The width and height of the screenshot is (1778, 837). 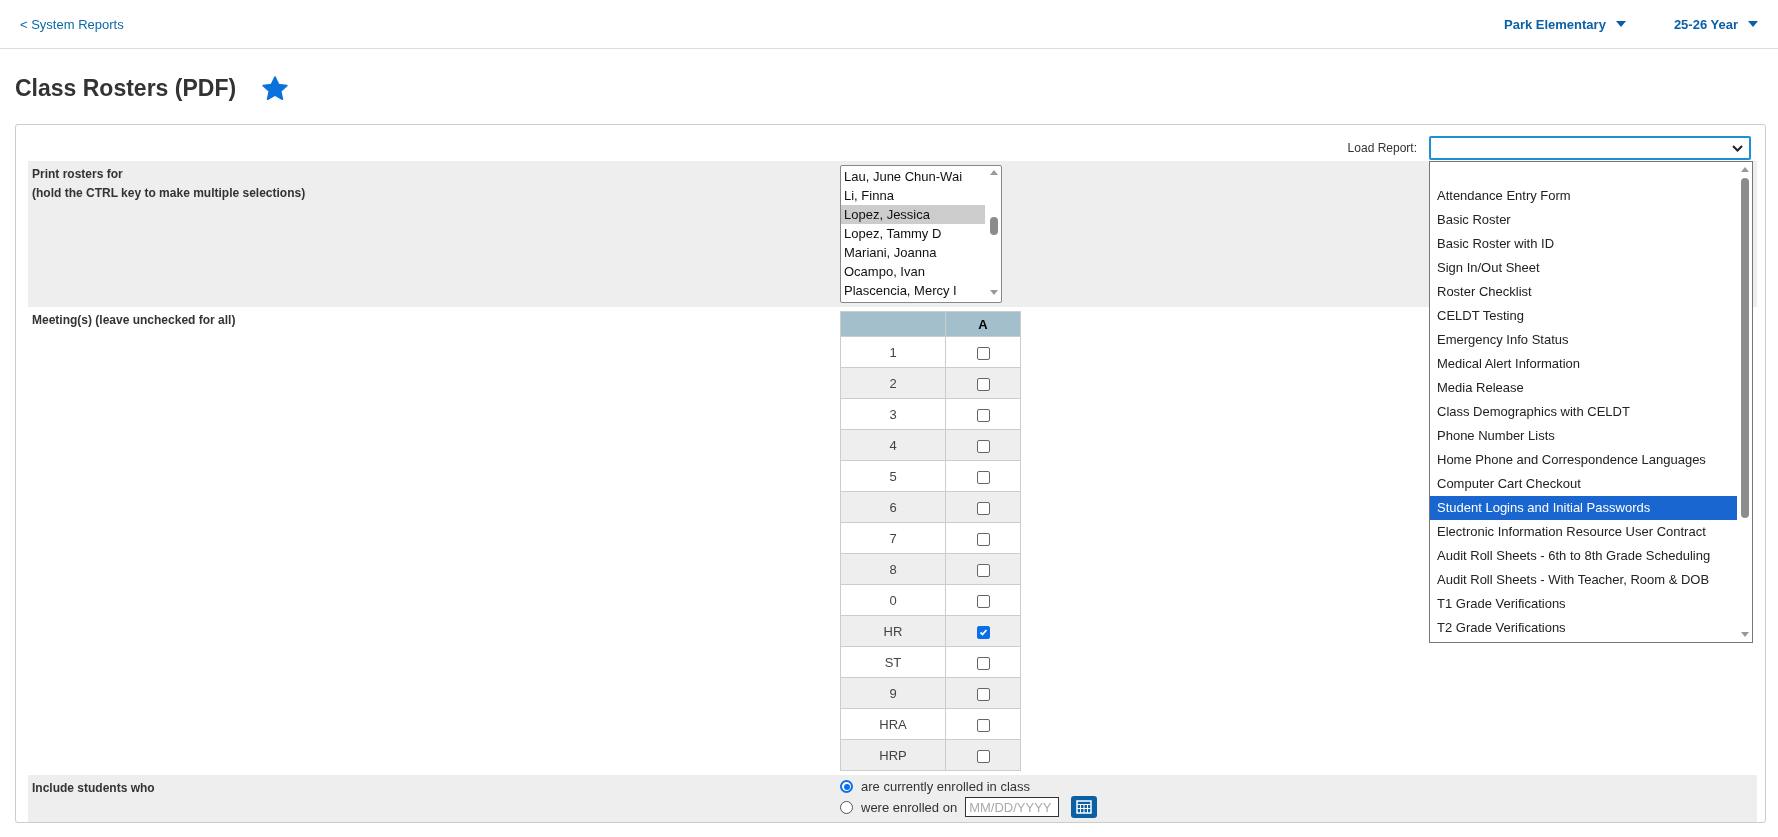 What do you see at coordinates (1583, 580) in the screenshot?
I see `report-option: Audit Roll Sheets - With Teacher, Room & DOB` at bounding box center [1583, 580].